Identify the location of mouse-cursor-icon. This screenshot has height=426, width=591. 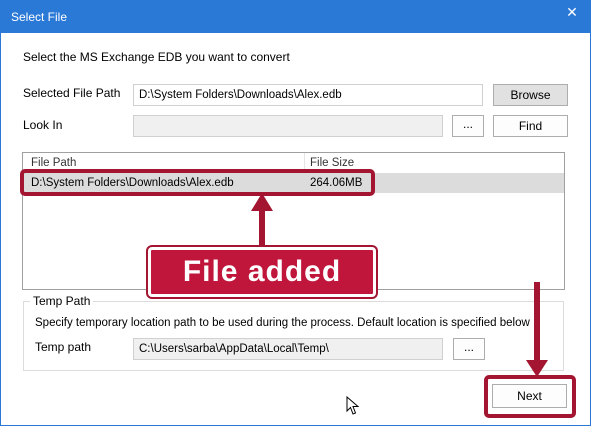
(353, 405).